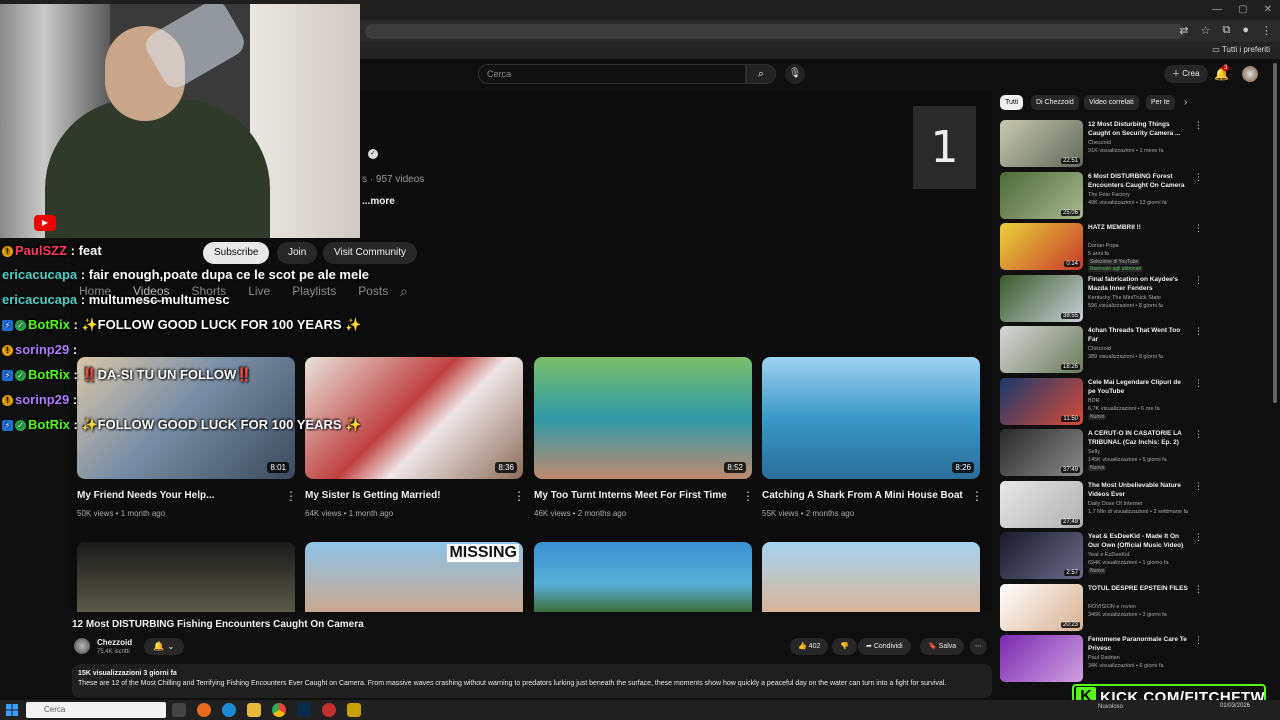 This screenshot has height=720, width=1280. What do you see at coordinates (1094, 452) in the screenshot?
I see `related-video-channel: Selly` at bounding box center [1094, 452].